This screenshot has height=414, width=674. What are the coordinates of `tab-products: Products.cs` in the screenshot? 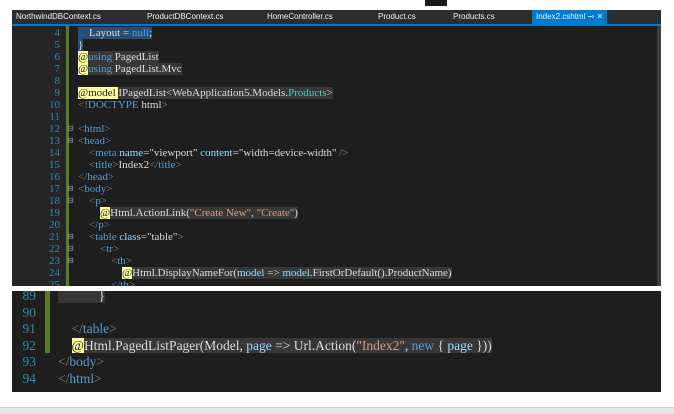 It's located at (474, 16).